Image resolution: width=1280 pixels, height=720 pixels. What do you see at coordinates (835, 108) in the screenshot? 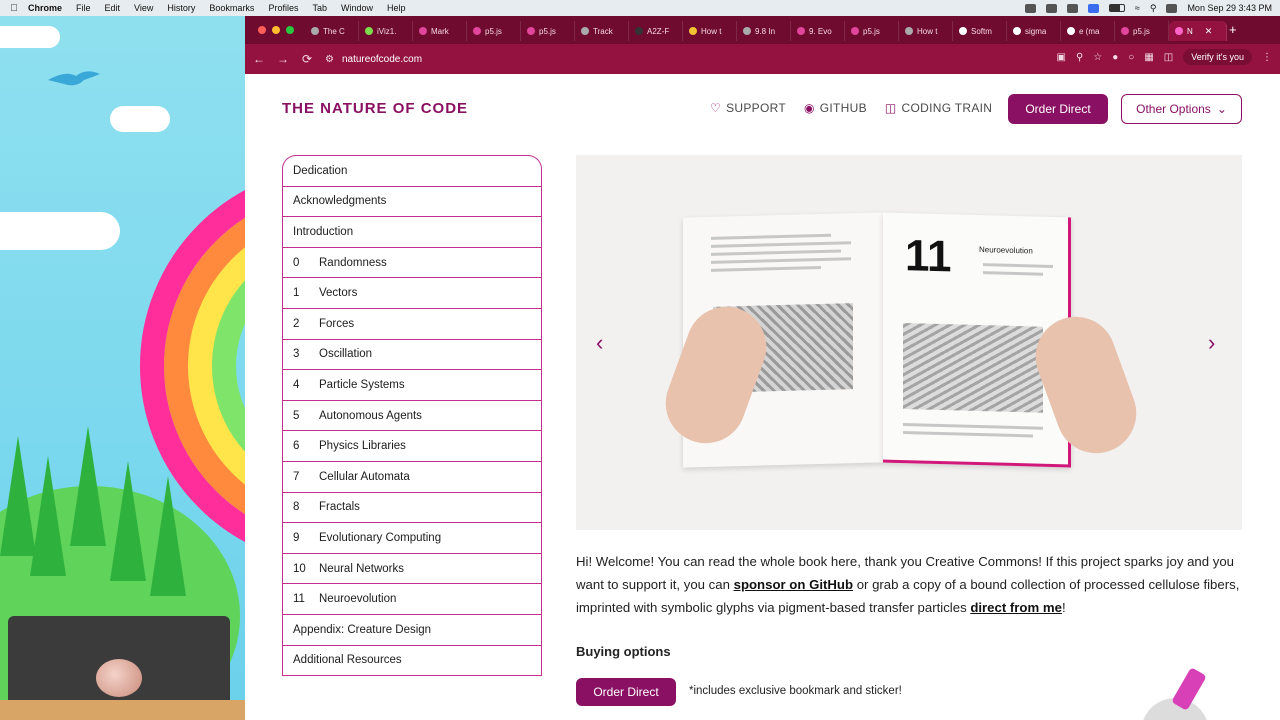
I see `github-link: ◉ GITHUB` at bounding box center [835, 108].